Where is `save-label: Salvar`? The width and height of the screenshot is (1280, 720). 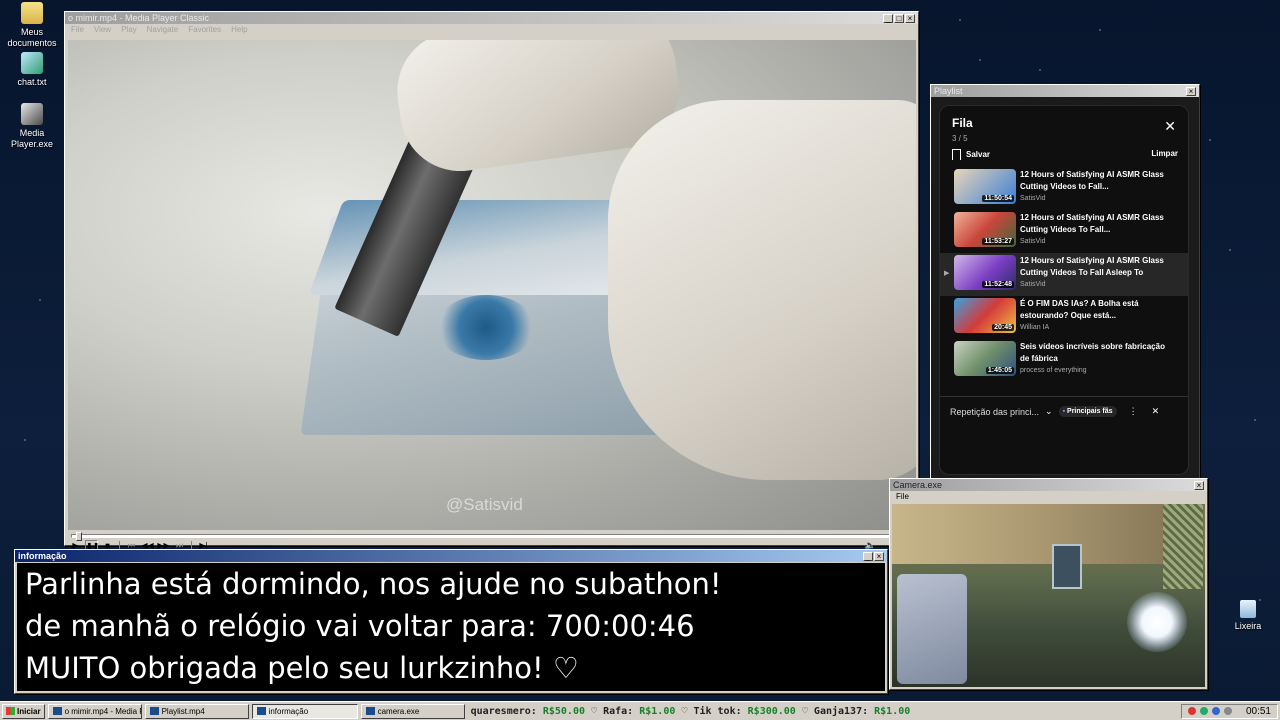 save-label: Salvar is located at coordinates (978, 154).